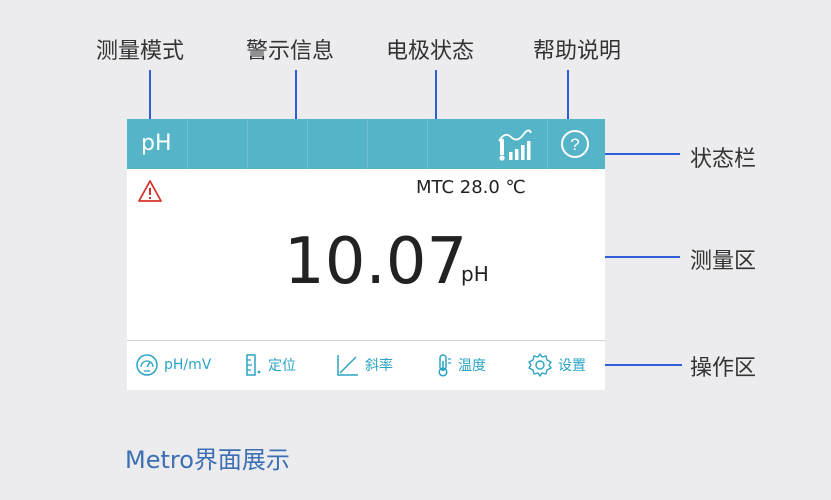 This screenshot has height=500, width=831. Describe the element at coordinates (364, 365) in the screenshot. I see `op-slope-button: 斜率` at that location.